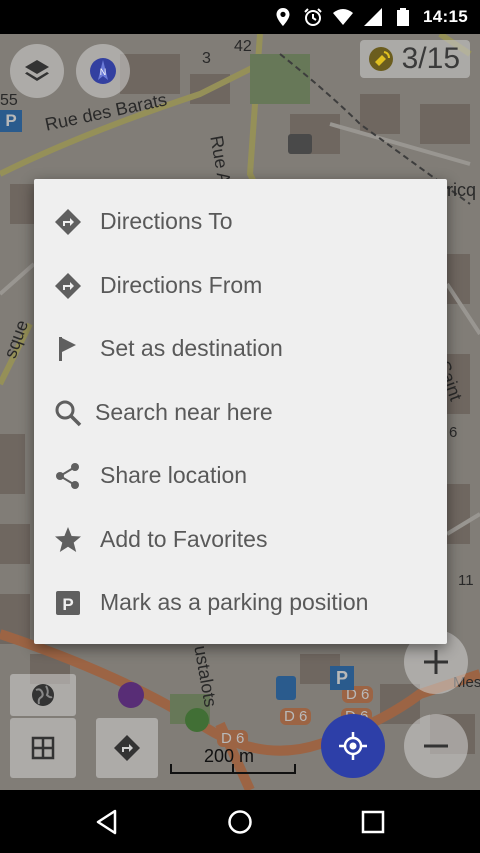 Image resolution: width=480 pixels, height=853 pixels. I want to click on recents-button, so click(373, 822).